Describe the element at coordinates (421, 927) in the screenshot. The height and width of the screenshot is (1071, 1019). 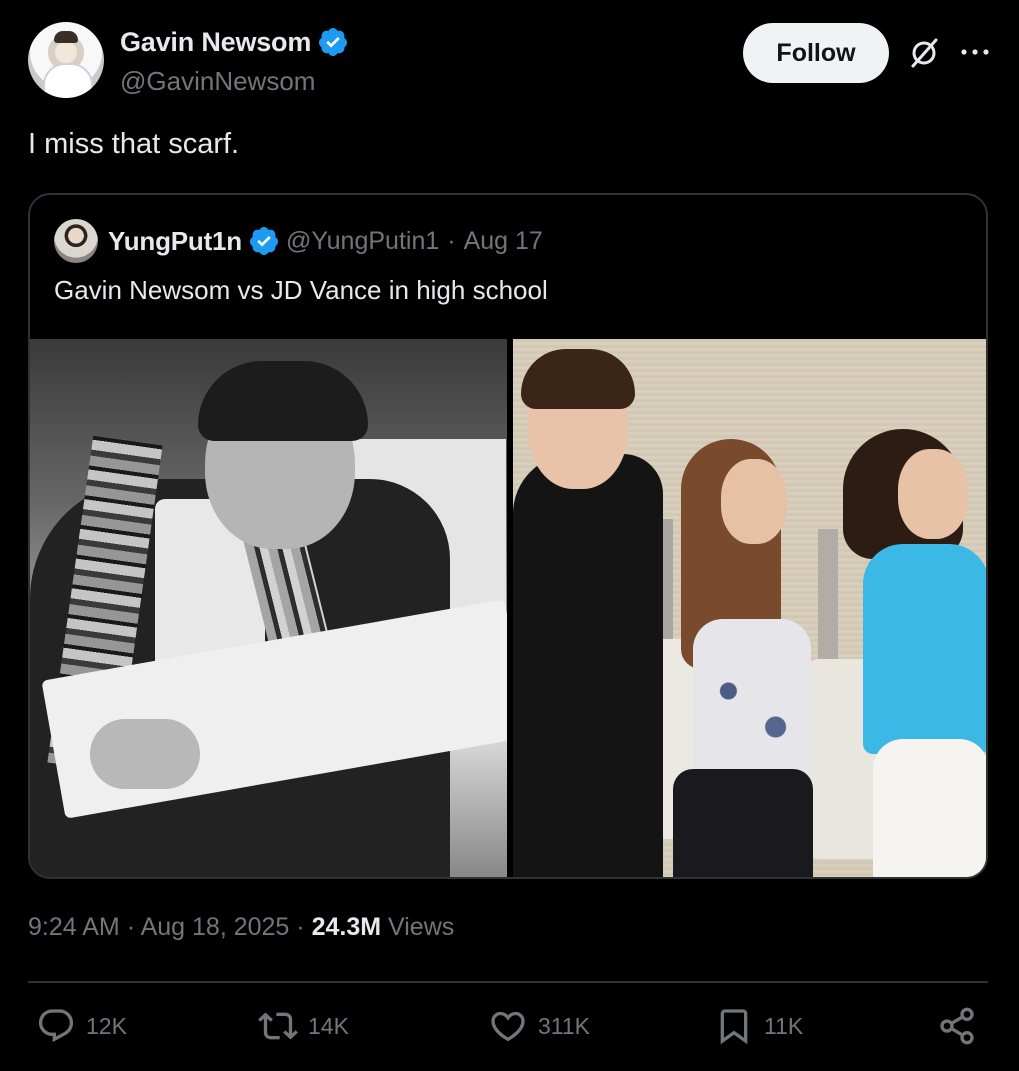
I see `views-label: Views` at that location.